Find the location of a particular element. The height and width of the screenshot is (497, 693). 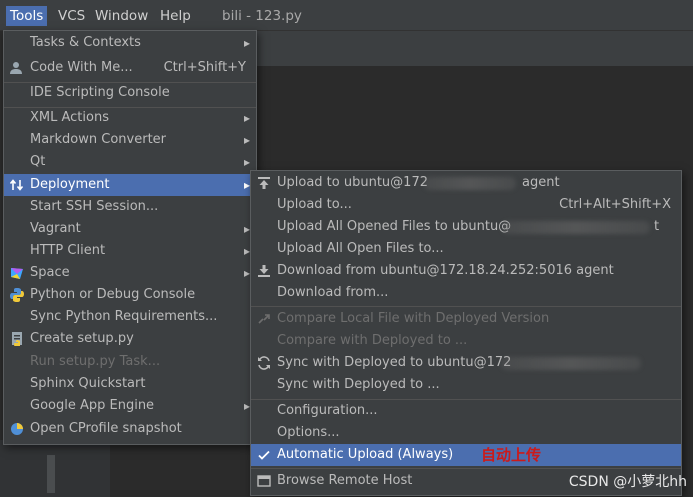

menu-item-label-suffix: agent is located at coordinates (541, 182).